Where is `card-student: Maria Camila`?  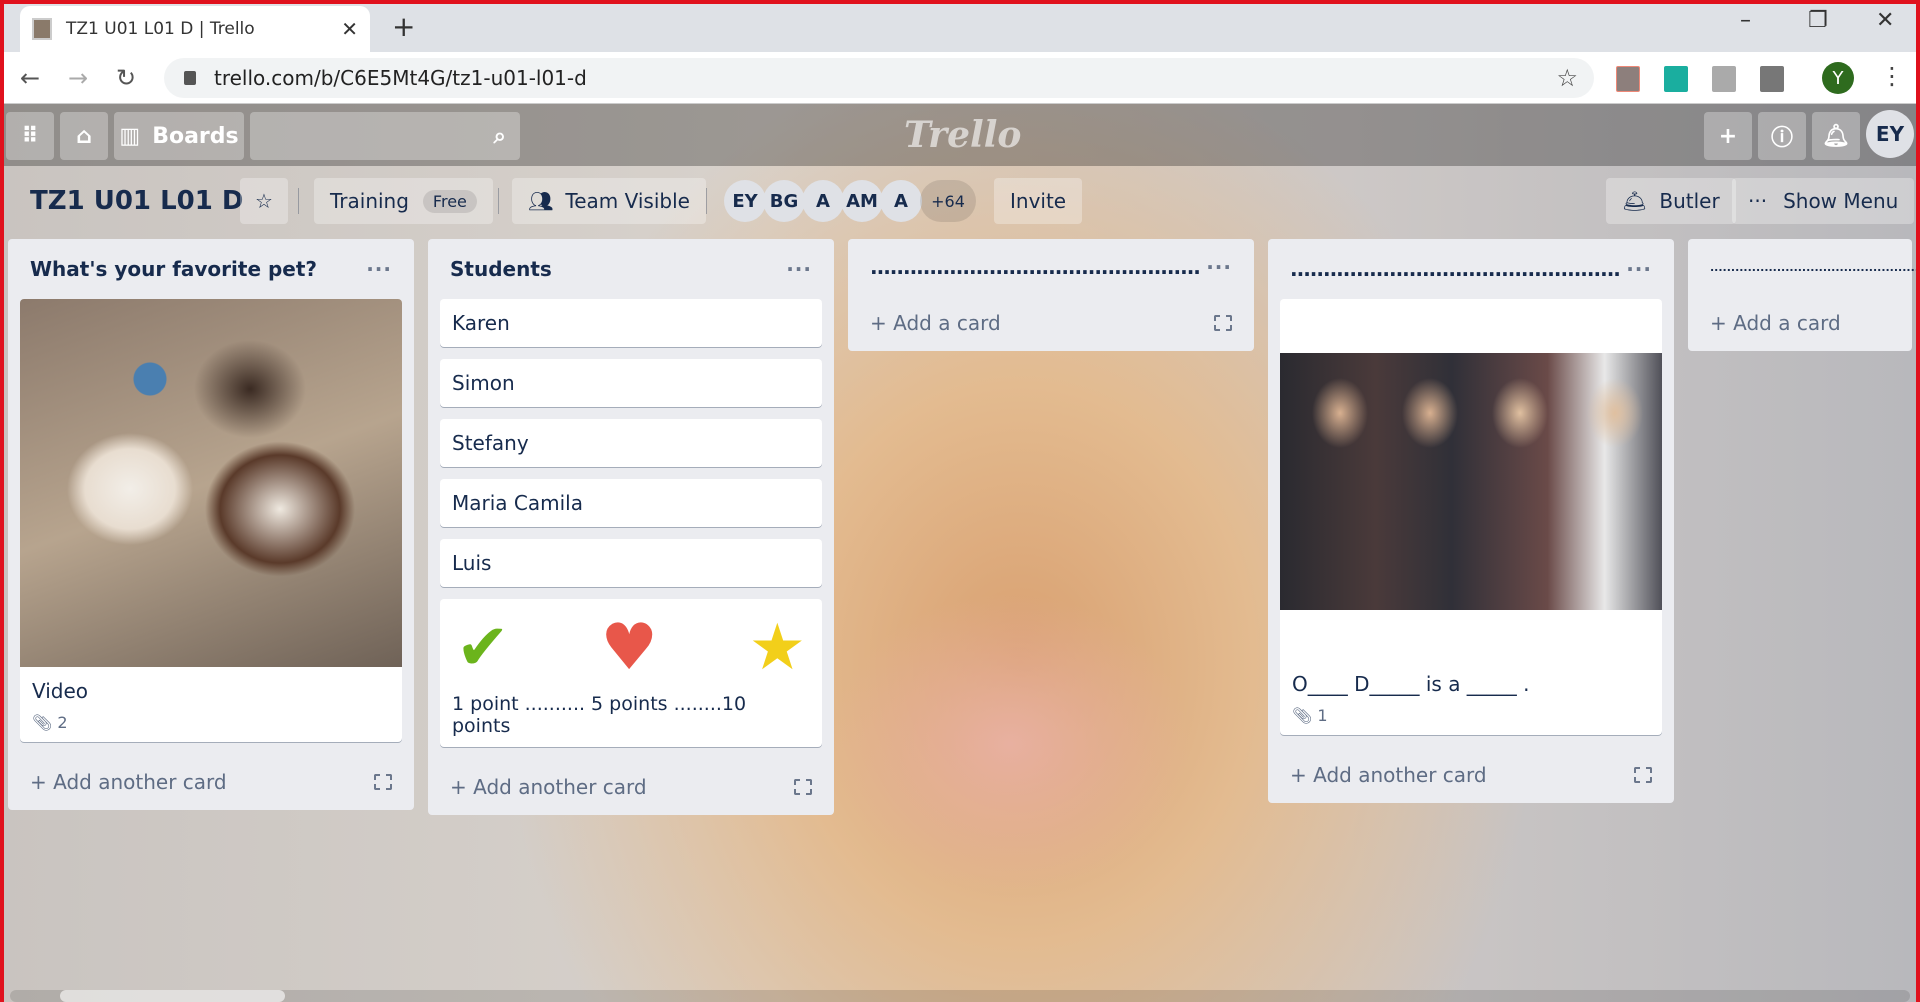
card-student: Maria Camila is located at coordinates (631, 503).